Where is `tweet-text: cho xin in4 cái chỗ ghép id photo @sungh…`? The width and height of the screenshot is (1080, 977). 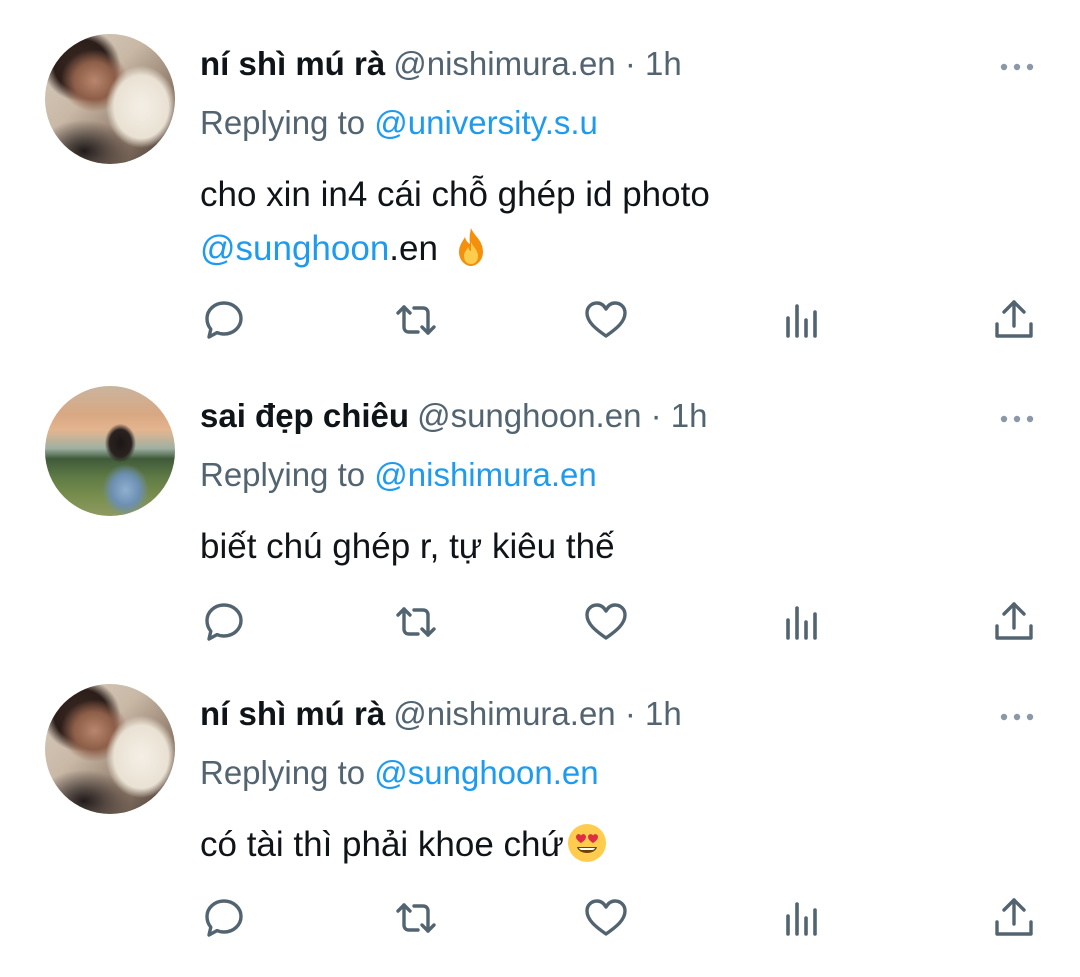 tweet-text: cho xin in4 cái chỗ ghép id photo @sungh… is located at coordinates (455, 221).